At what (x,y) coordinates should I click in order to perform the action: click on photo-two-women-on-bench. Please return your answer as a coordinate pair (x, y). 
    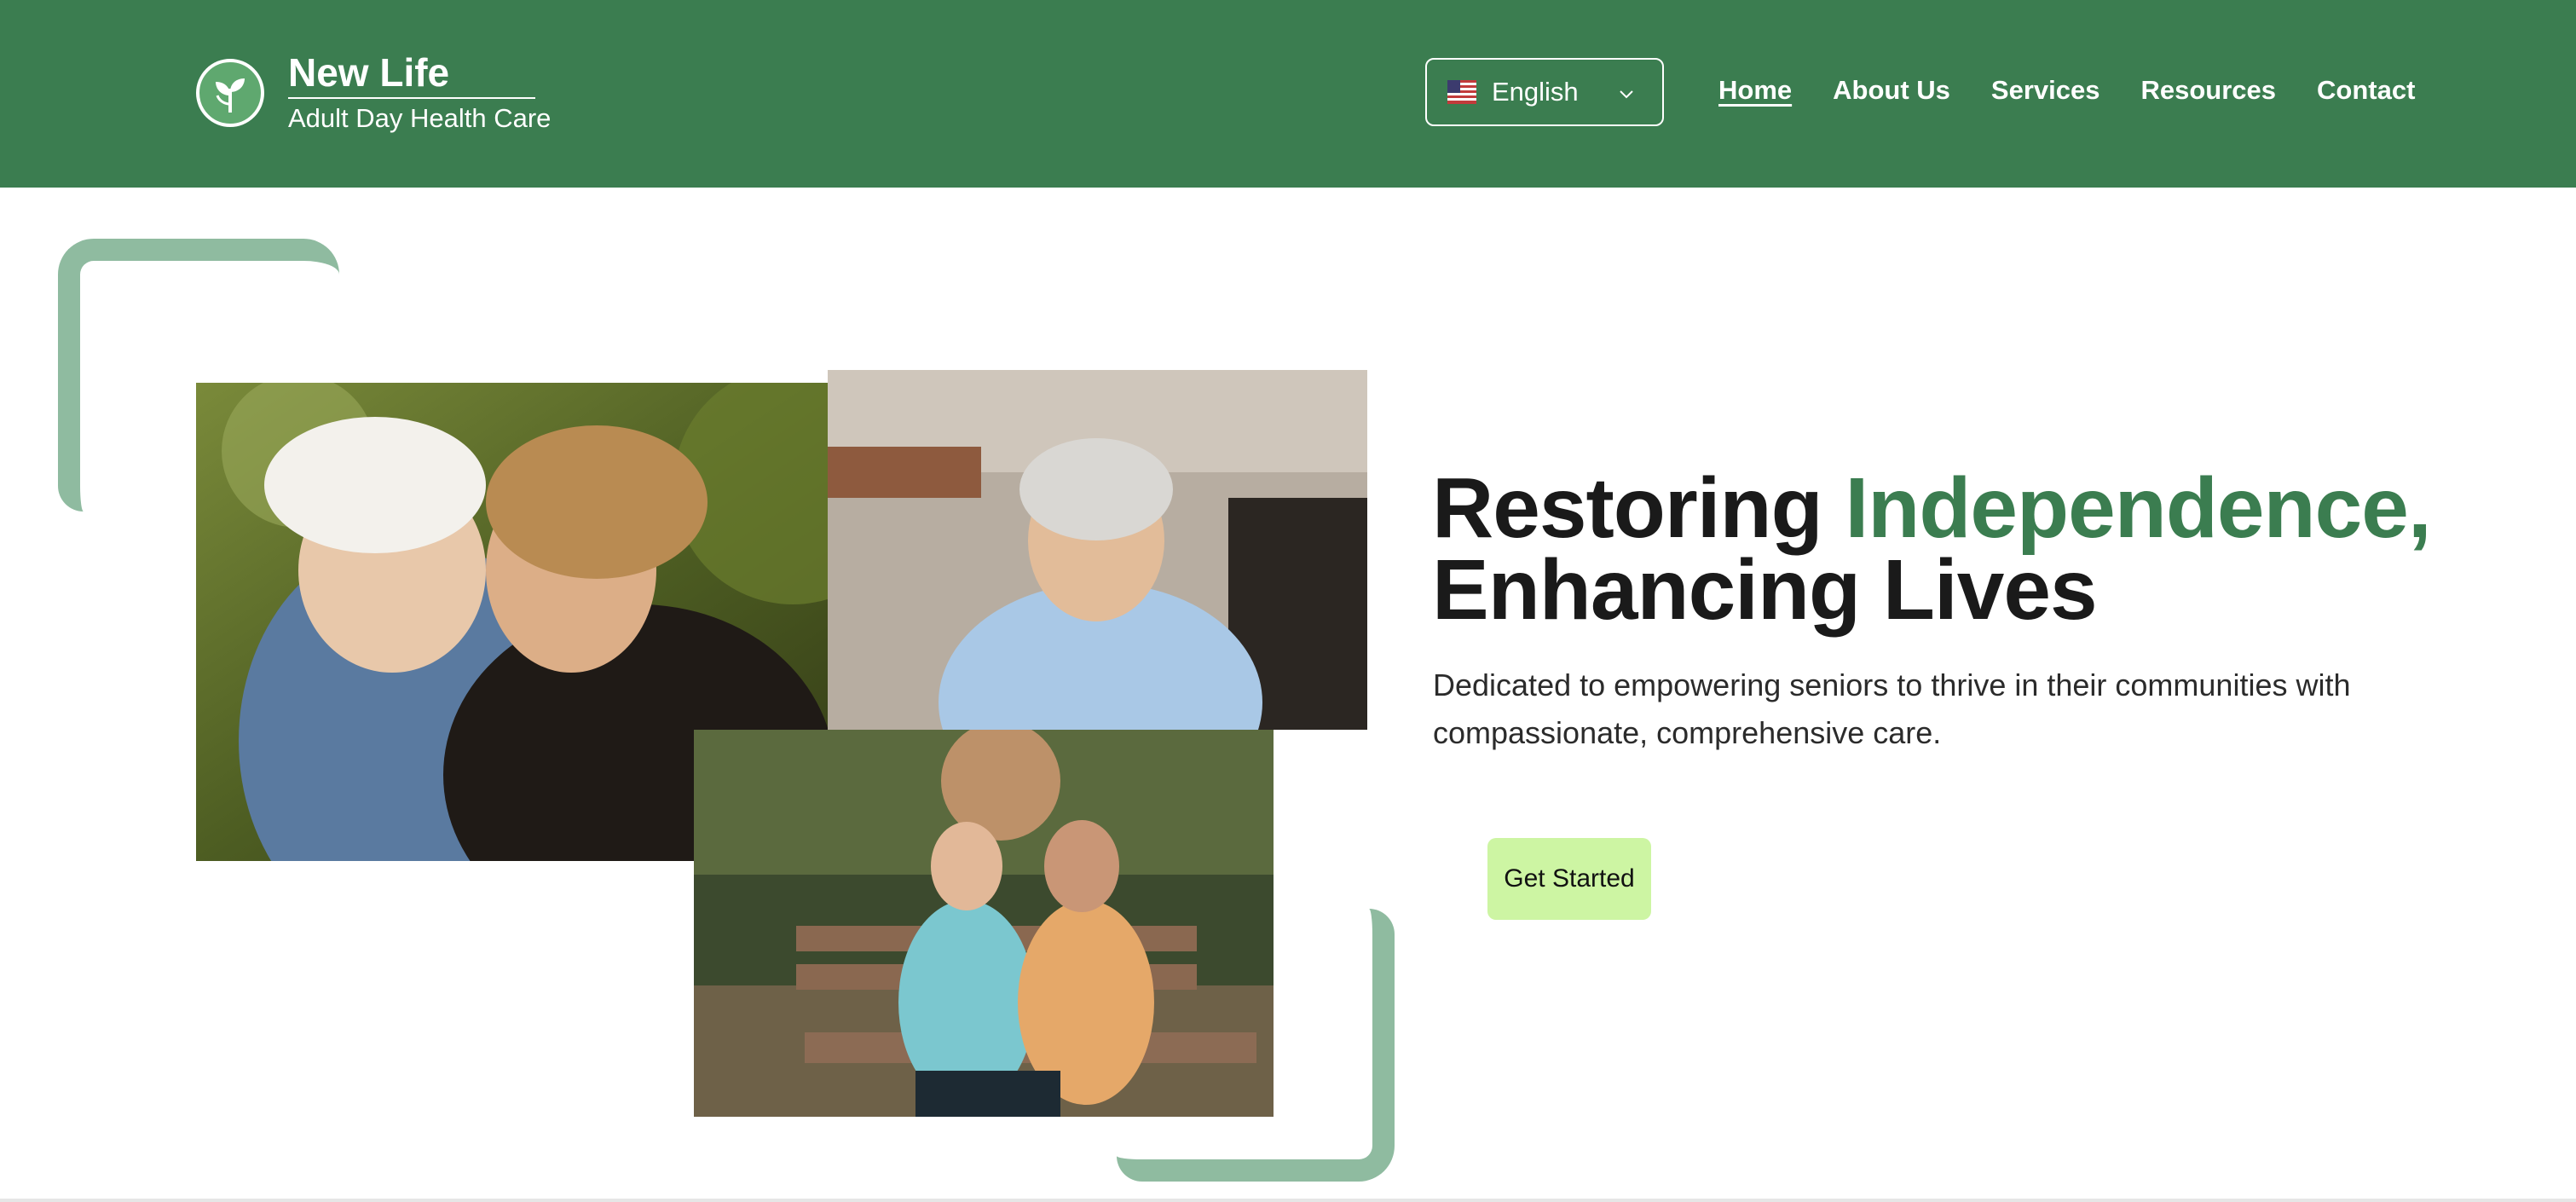
    Looking at the image, I should click on (984, 924).